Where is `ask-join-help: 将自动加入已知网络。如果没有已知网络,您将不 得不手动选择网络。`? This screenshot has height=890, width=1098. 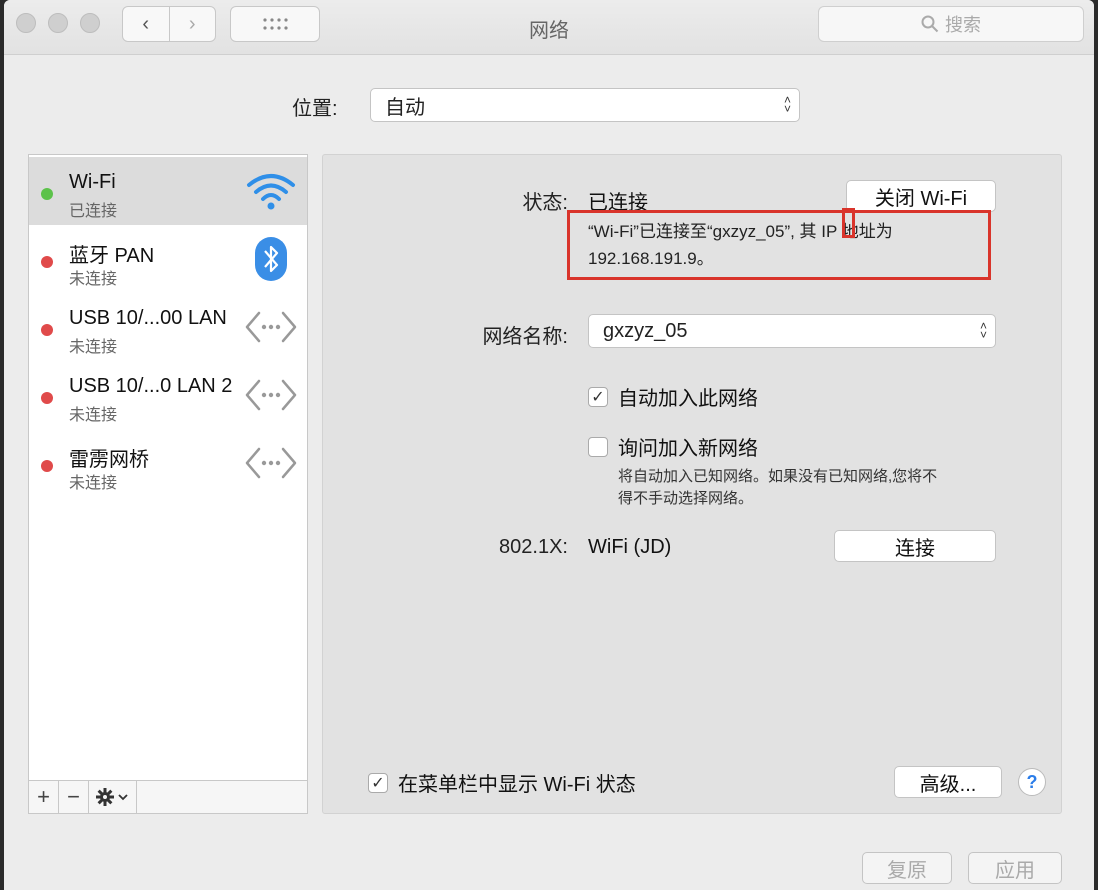 ask-join-help: 将自动加入已知网络。如果没有已知网络,您将不 得不手动选择网络。 is located at coordinates (777, 488).